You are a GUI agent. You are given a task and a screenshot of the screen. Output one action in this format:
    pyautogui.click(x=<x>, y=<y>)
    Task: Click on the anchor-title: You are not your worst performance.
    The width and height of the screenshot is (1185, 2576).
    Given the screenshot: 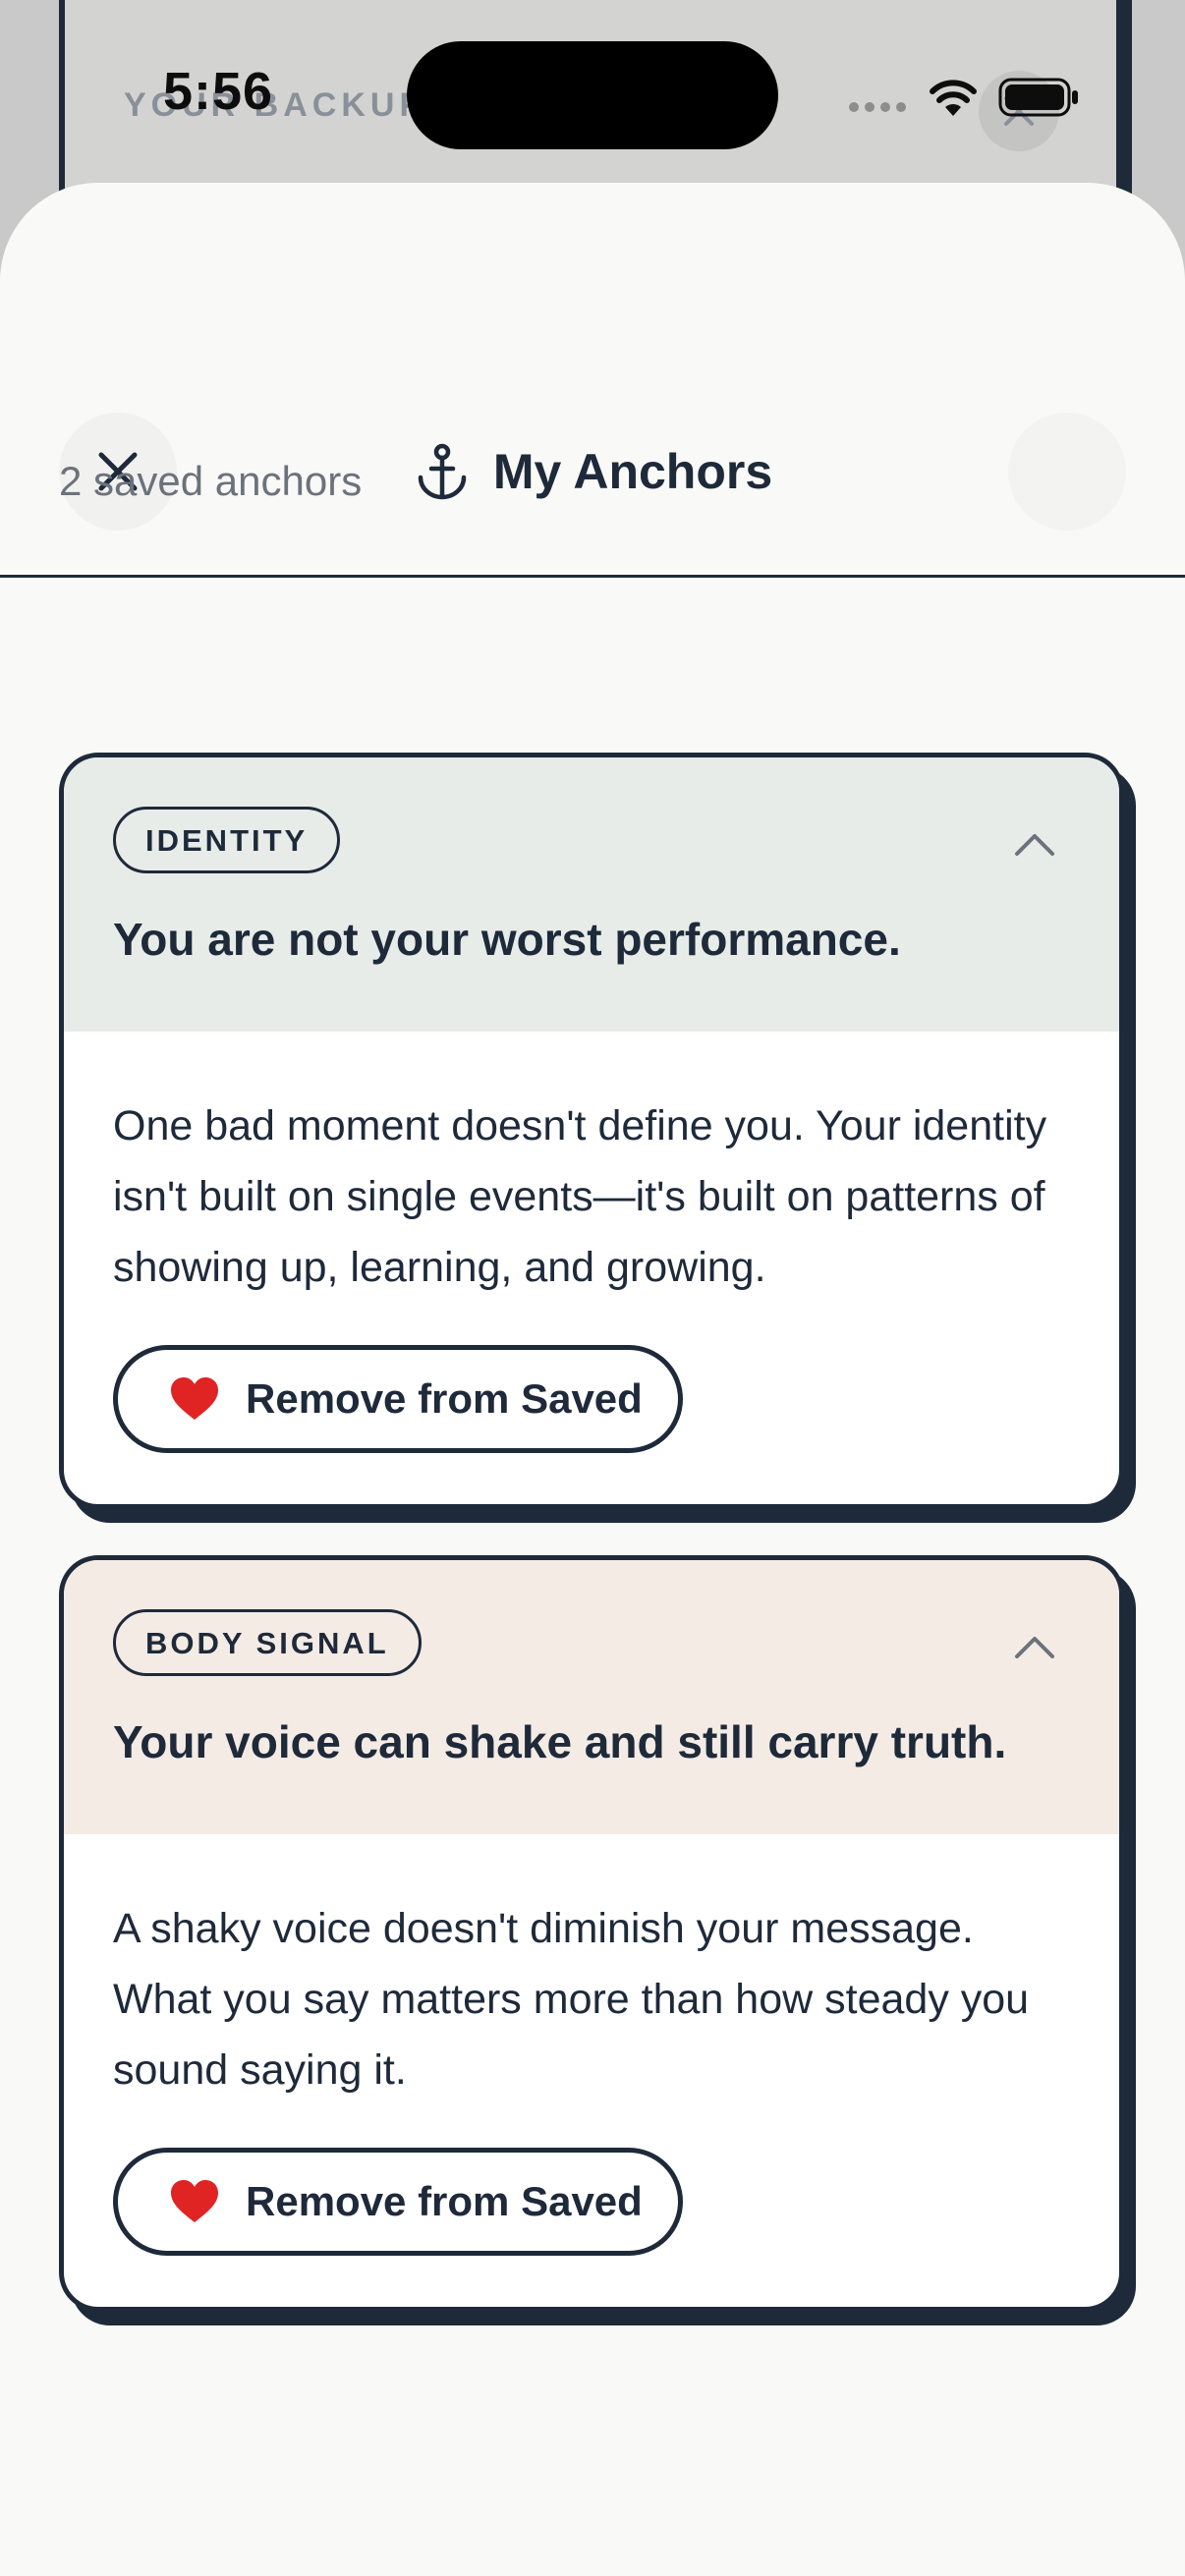 What is the action you would take?
    pyautogui.click(x=507, y=939)
    